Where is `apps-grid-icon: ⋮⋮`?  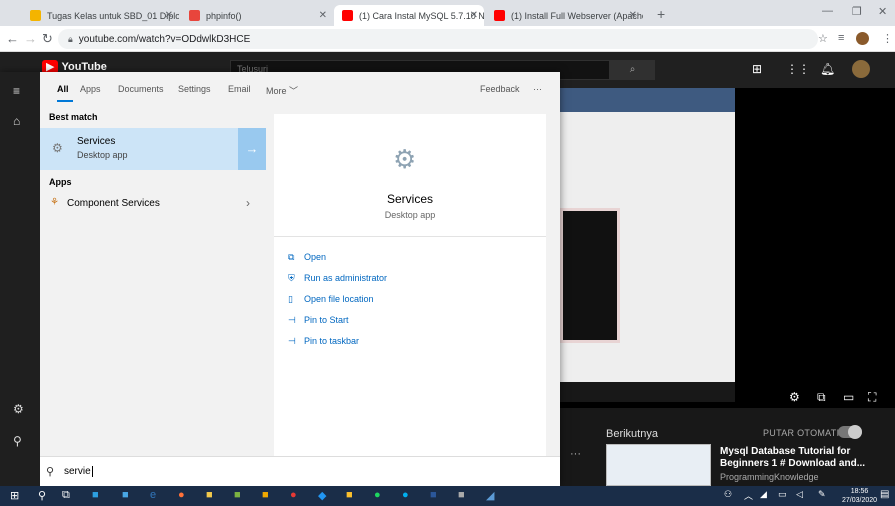 apps-grid-icon: ⋮⋮ is located at coordinates (798, 69).